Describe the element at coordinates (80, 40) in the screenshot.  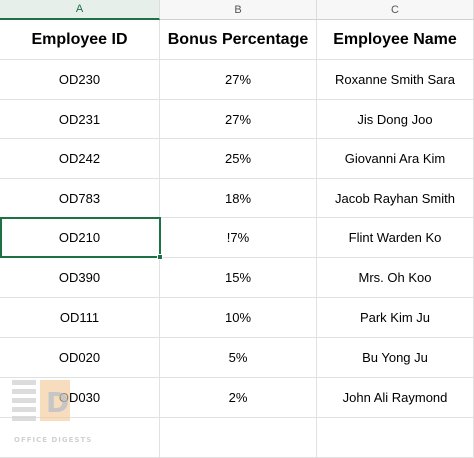
I see `header-employee-id: Employee ID` at that location.